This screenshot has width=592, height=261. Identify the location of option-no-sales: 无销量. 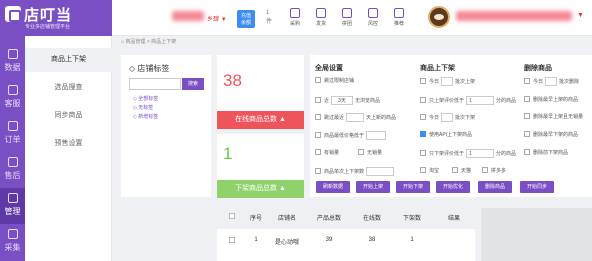
(370, 152).